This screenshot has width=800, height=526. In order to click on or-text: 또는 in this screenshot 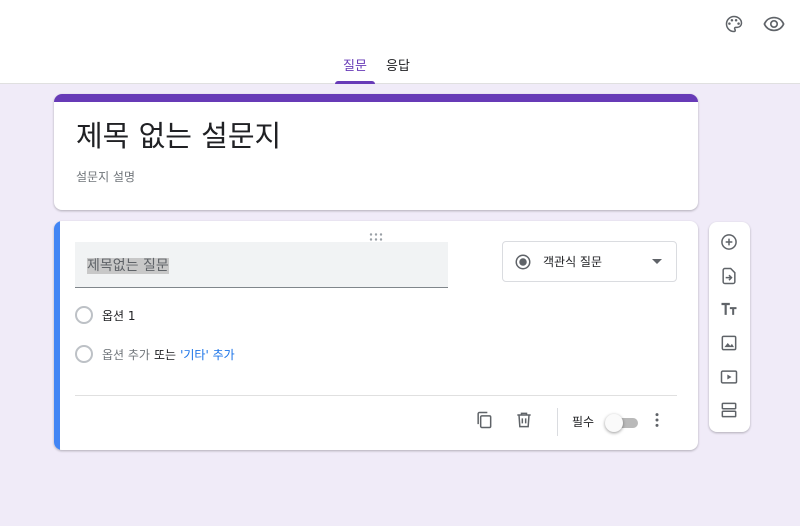, I will do `click(165, 354)`.